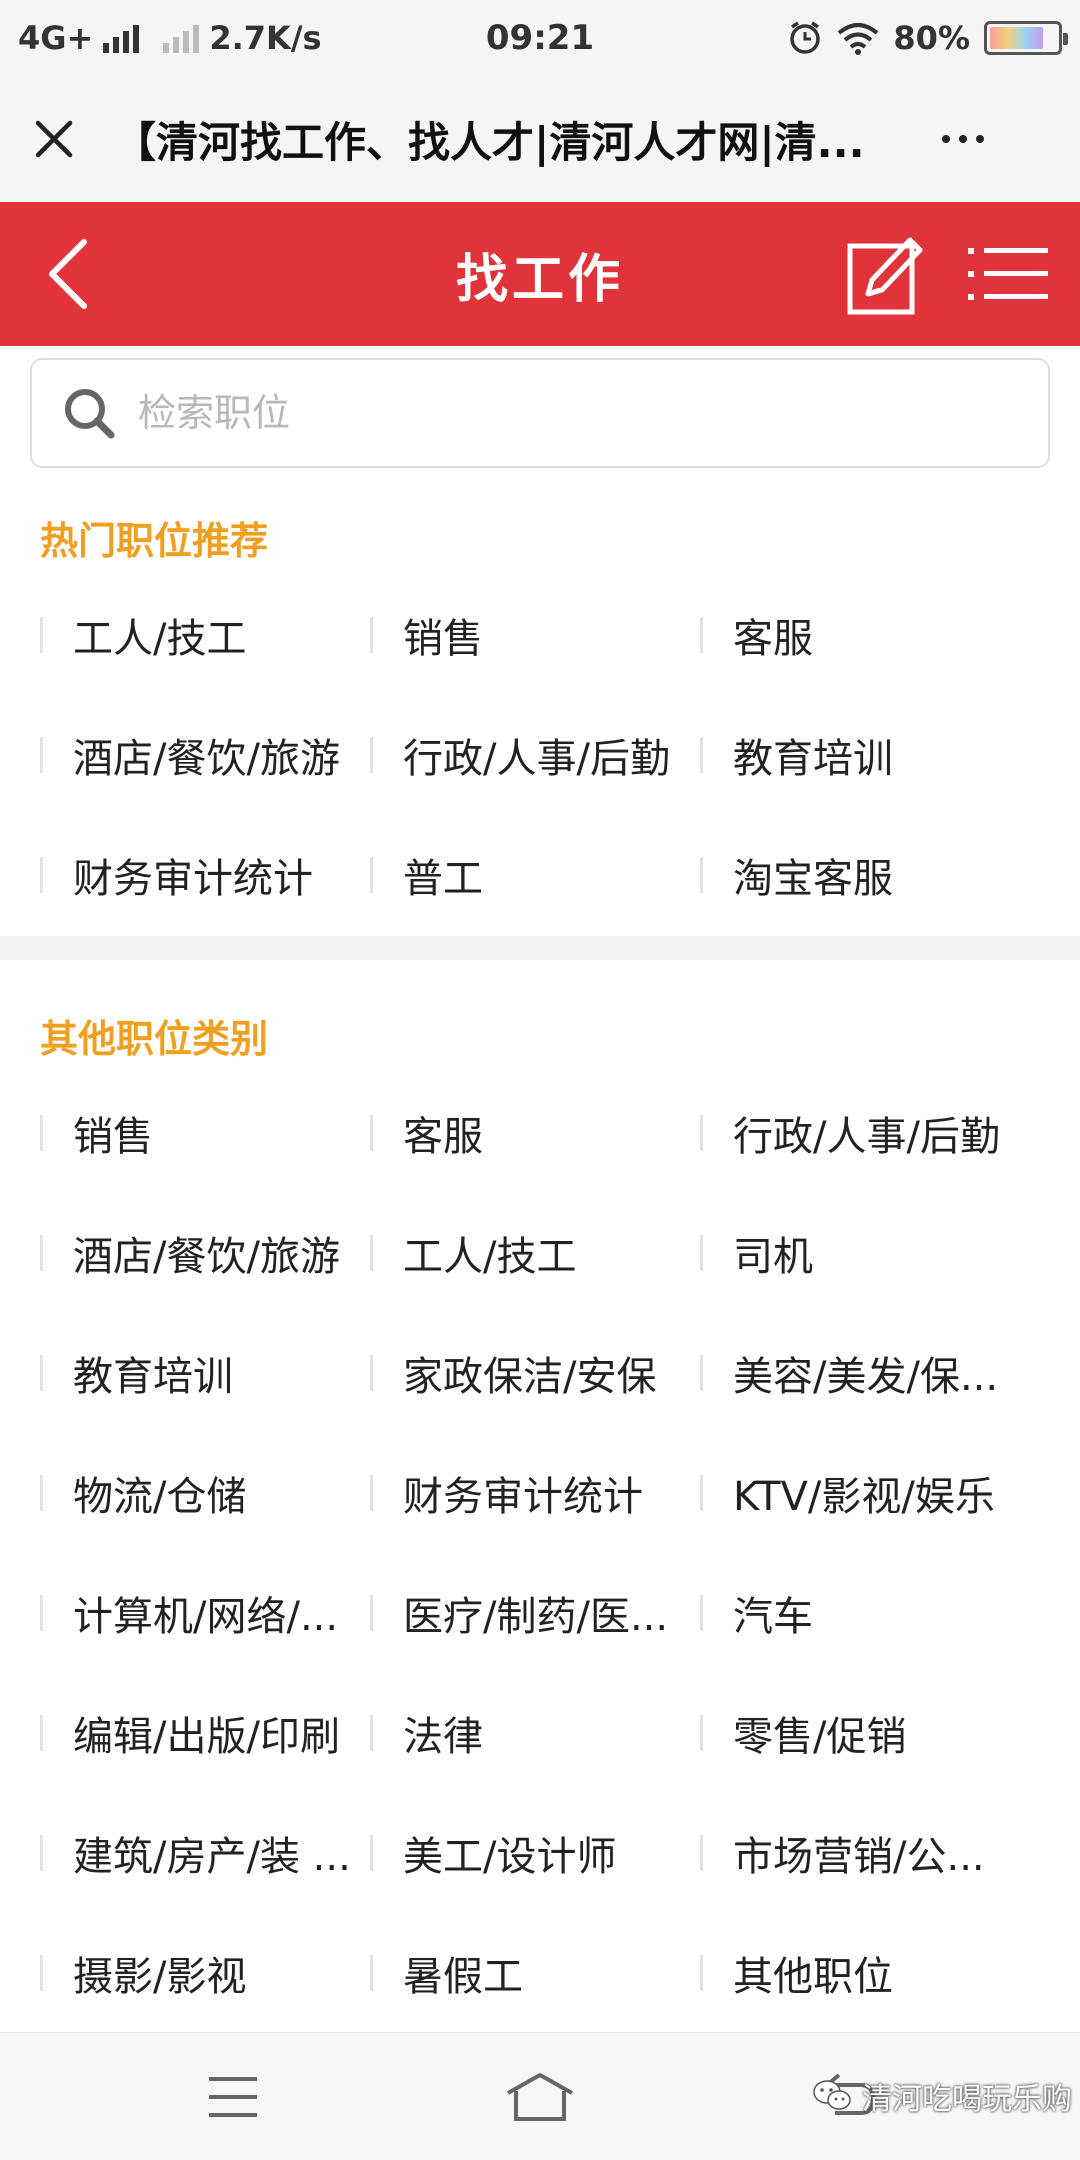  Describe the element at coordinates (813, 759) in the screenshot. I see `job-category-label: 教育培训` at that location.